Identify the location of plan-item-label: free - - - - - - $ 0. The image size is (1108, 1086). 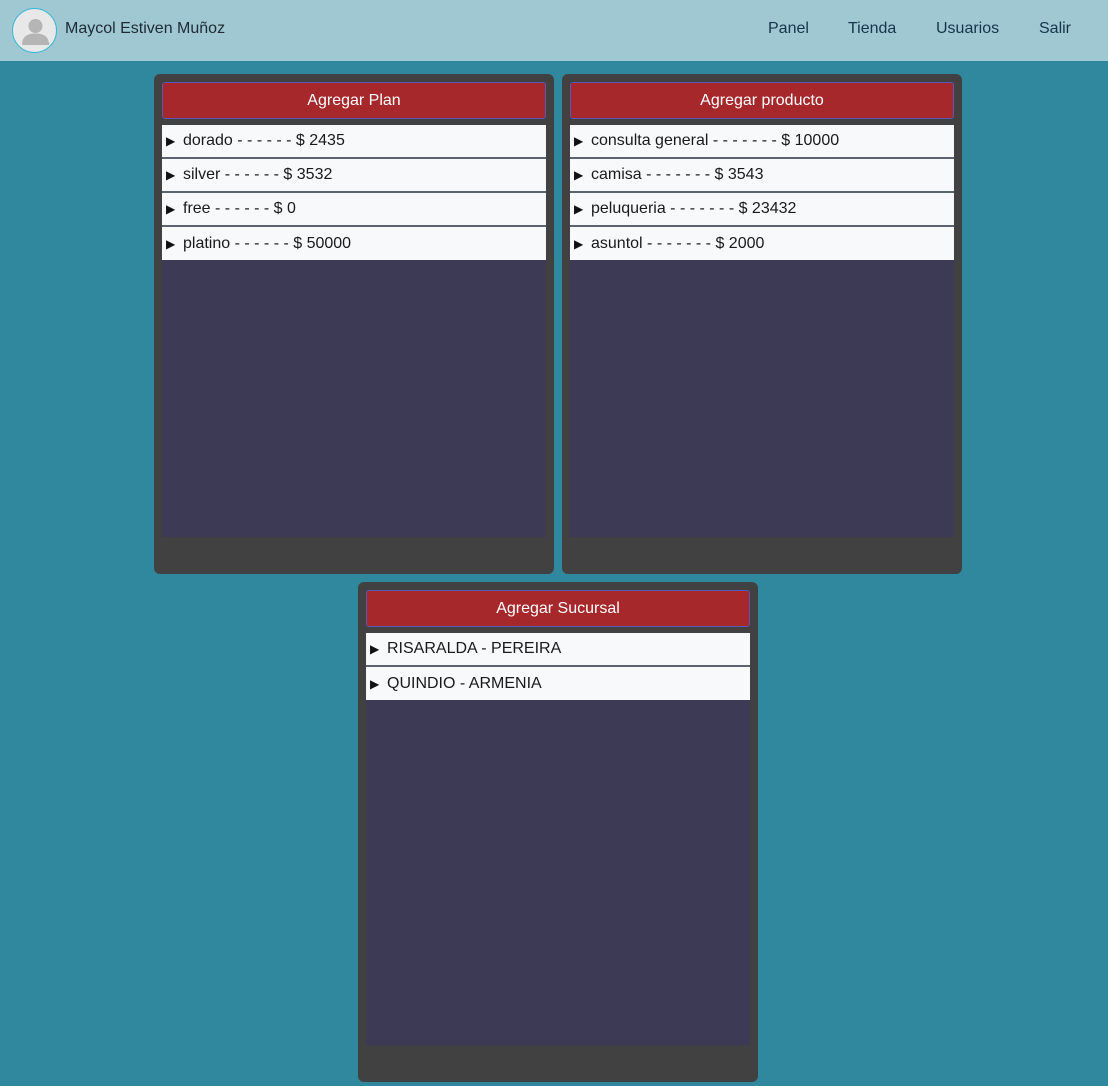
(239, 208).